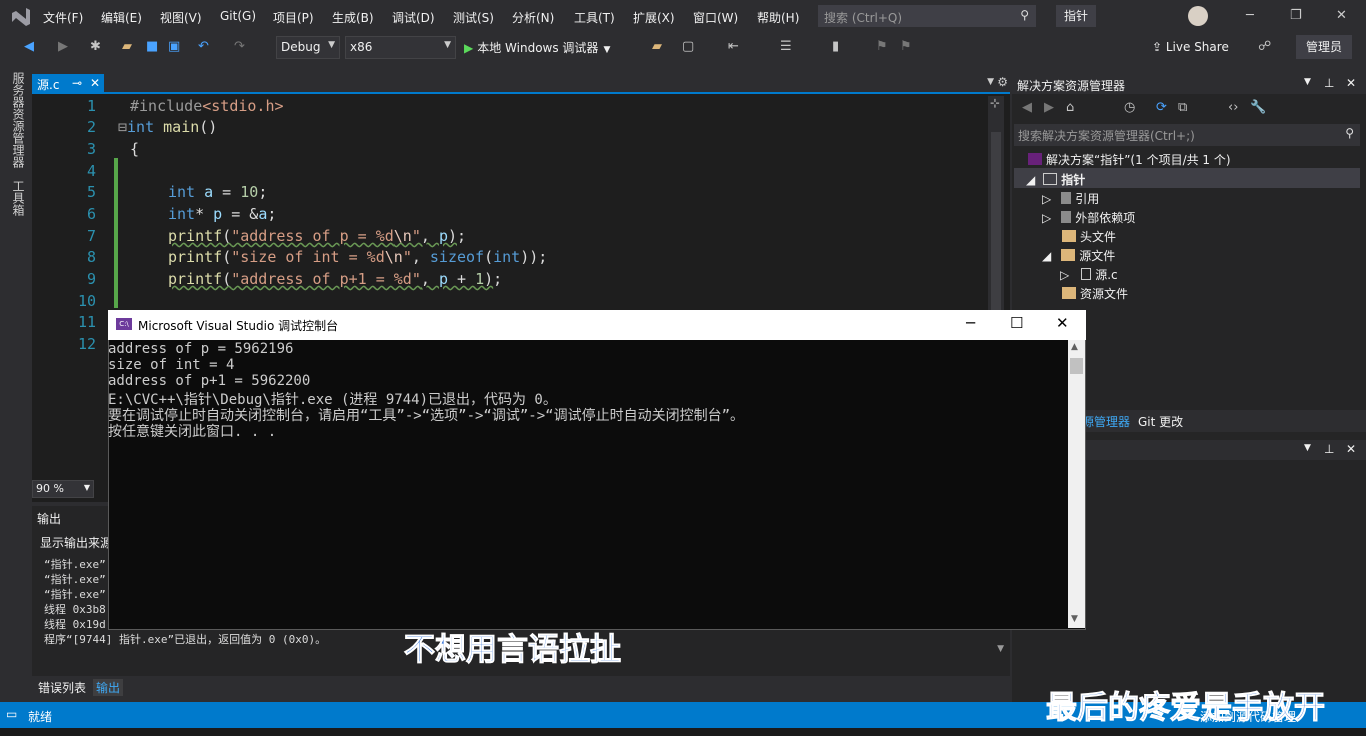 The width and height of the screenshot is (1366, 736). What do you see at coordinates (16, 120) in the screenshot?
I see `server-explorer-tab: 服务器资源管理器` at bounding box center [16, 120].